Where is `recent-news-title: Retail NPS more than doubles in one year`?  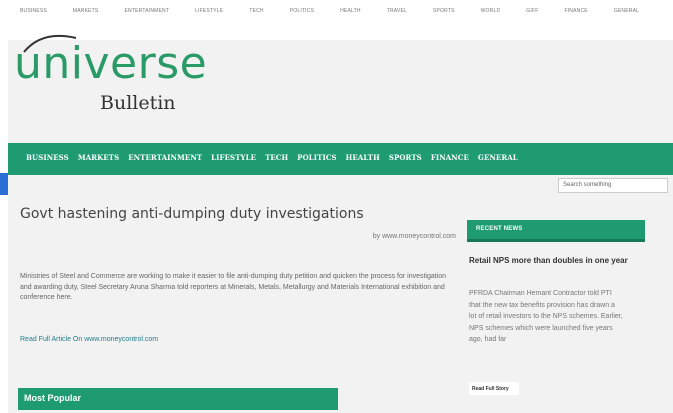
recent-news-title: Retail NPS more than doubles in one year is located at coordinates (554, 261).